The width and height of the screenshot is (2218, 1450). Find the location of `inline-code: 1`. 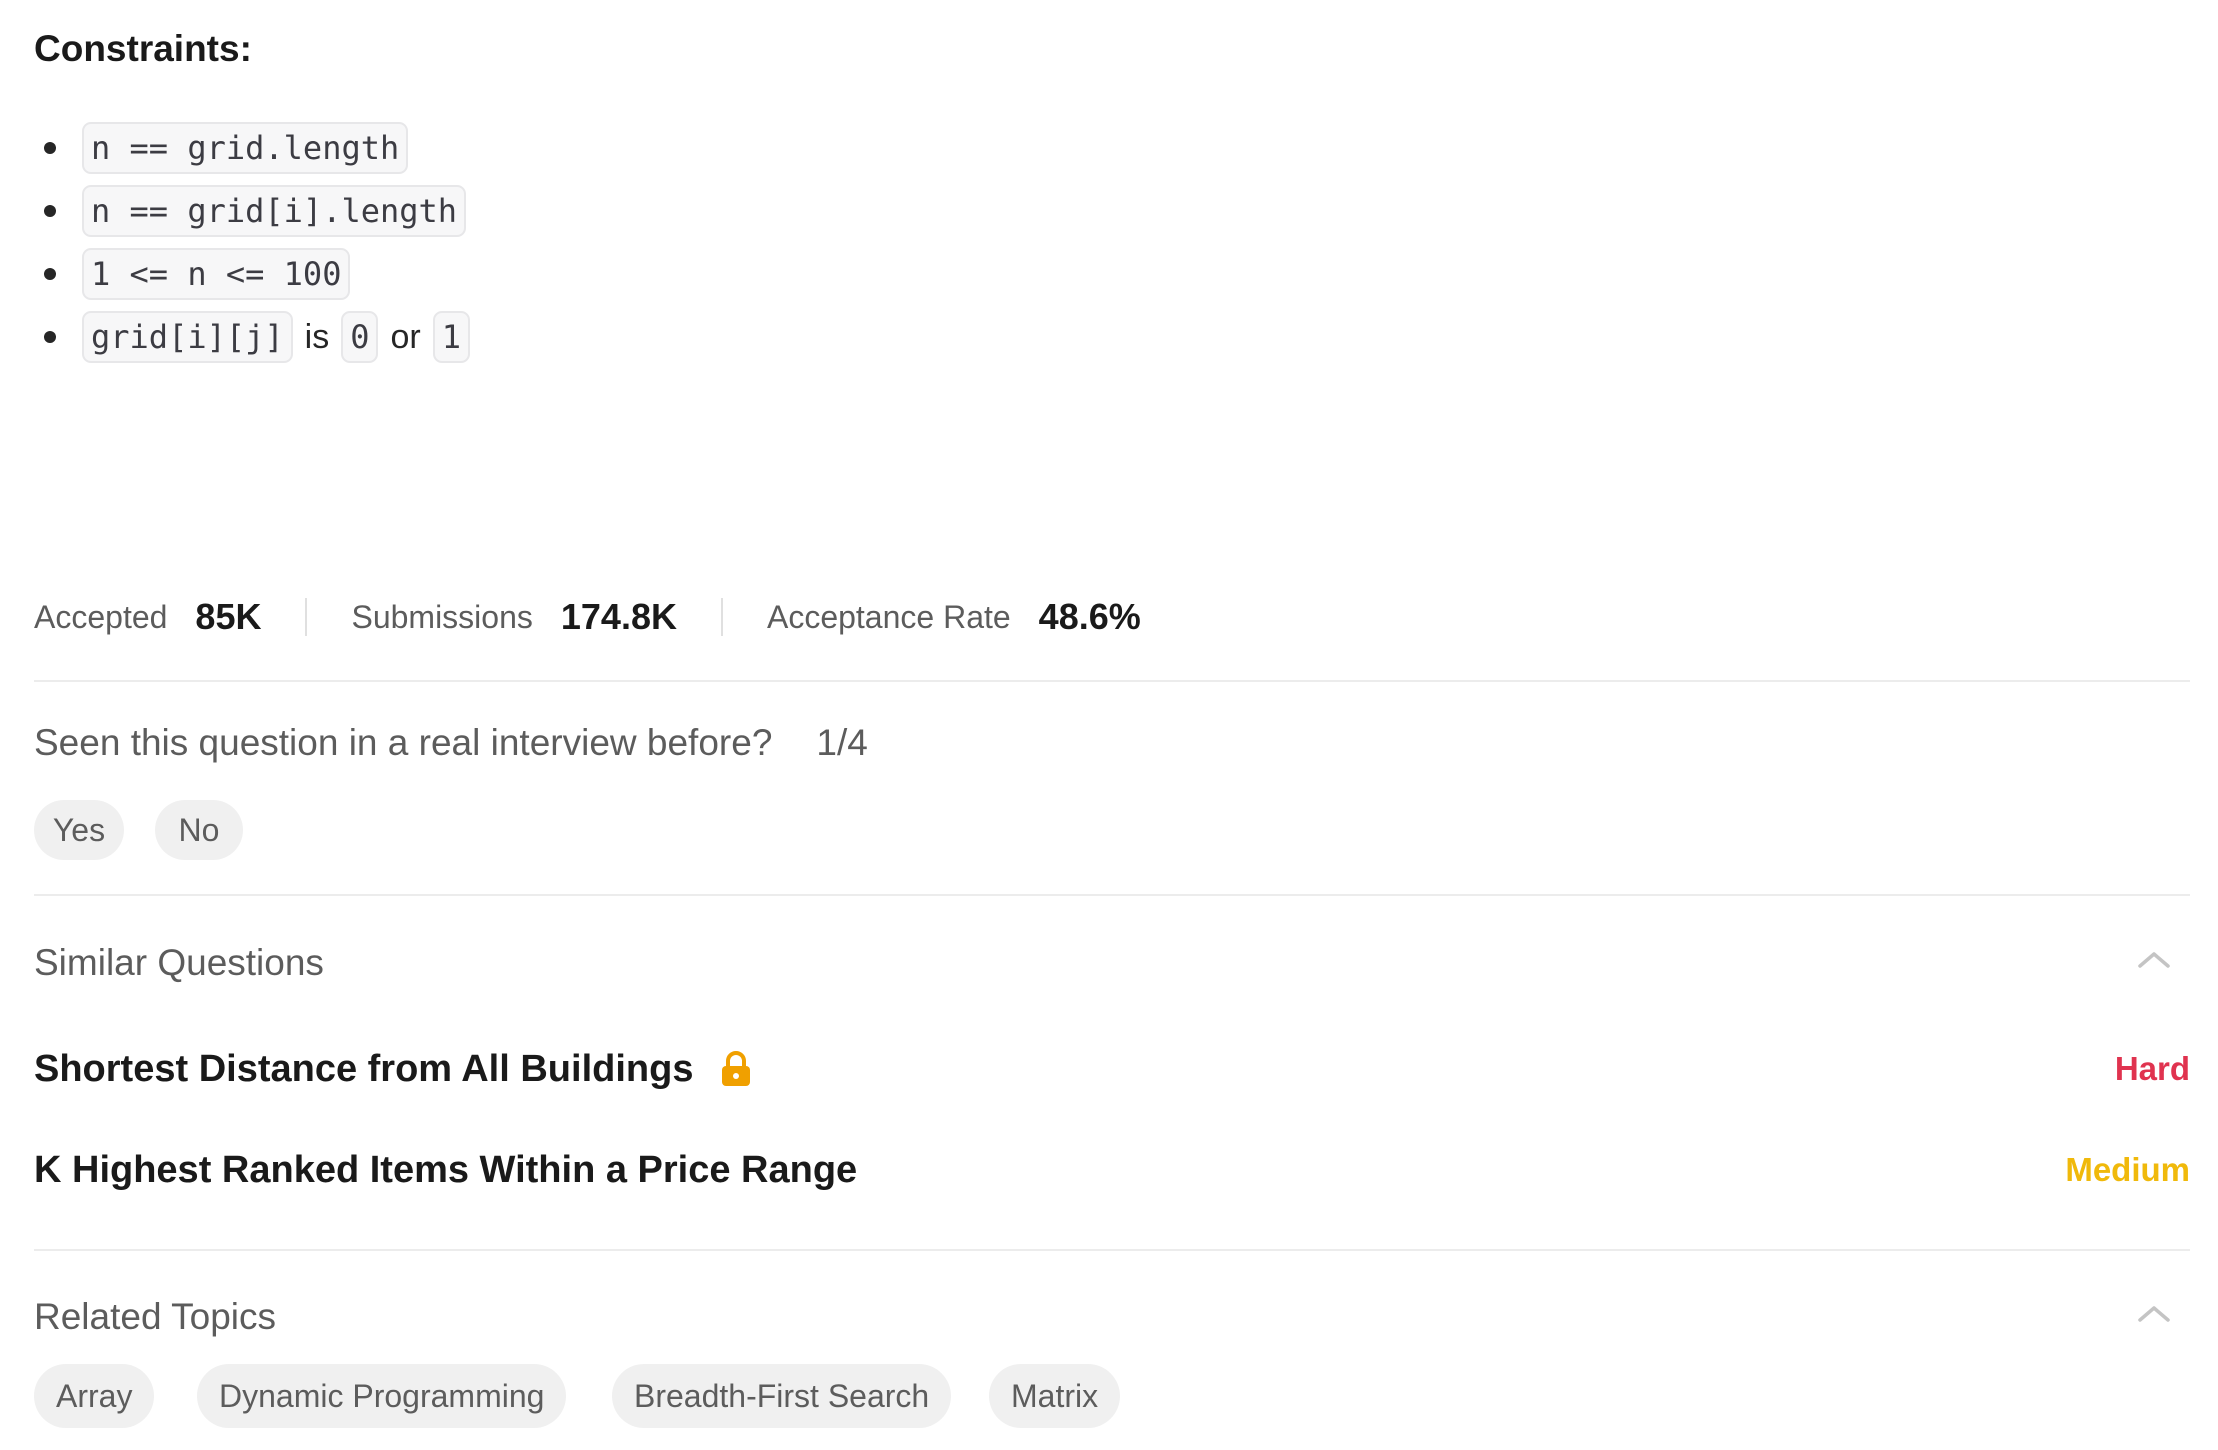

inline-code: 1 is located at coordinates (451, 337).